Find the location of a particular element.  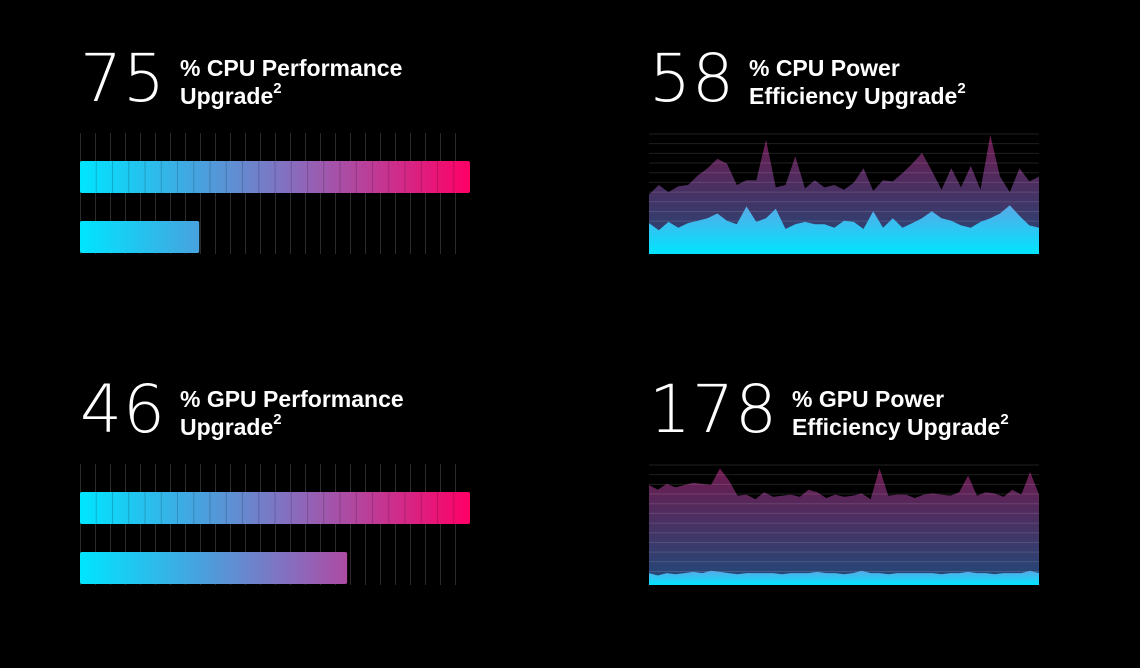

label-line-1: % CPU Performance is located at coordinates (291, 68).